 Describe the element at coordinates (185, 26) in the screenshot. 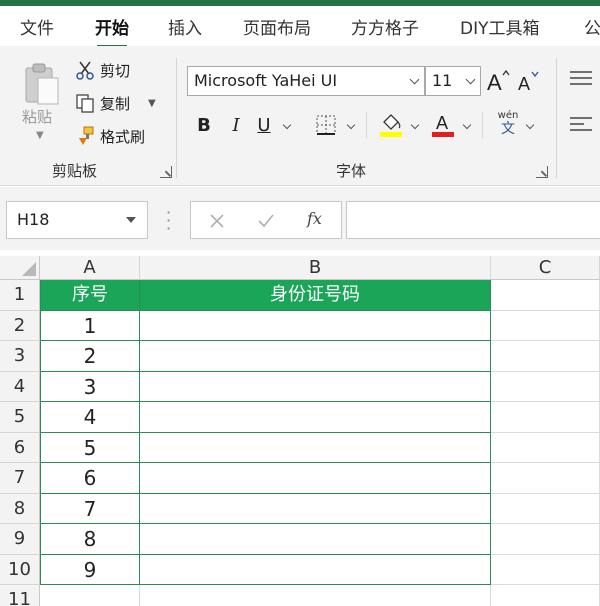

I see `tab-insert: 插入` at that location.